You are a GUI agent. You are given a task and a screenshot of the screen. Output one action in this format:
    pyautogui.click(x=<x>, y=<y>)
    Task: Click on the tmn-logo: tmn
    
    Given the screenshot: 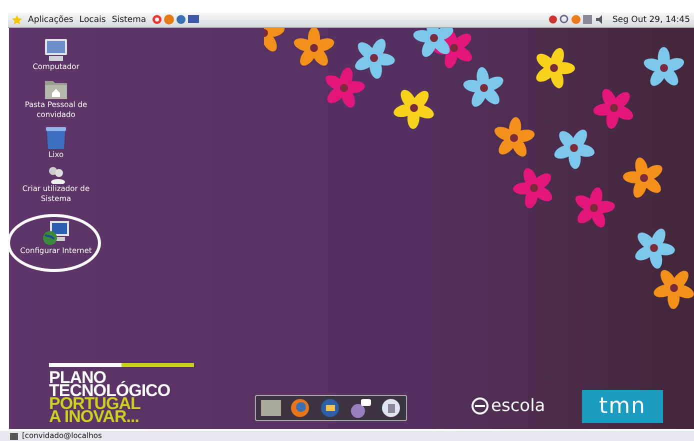 What is the action you would take?
    pyautogui.click(x=622, y=407)
    